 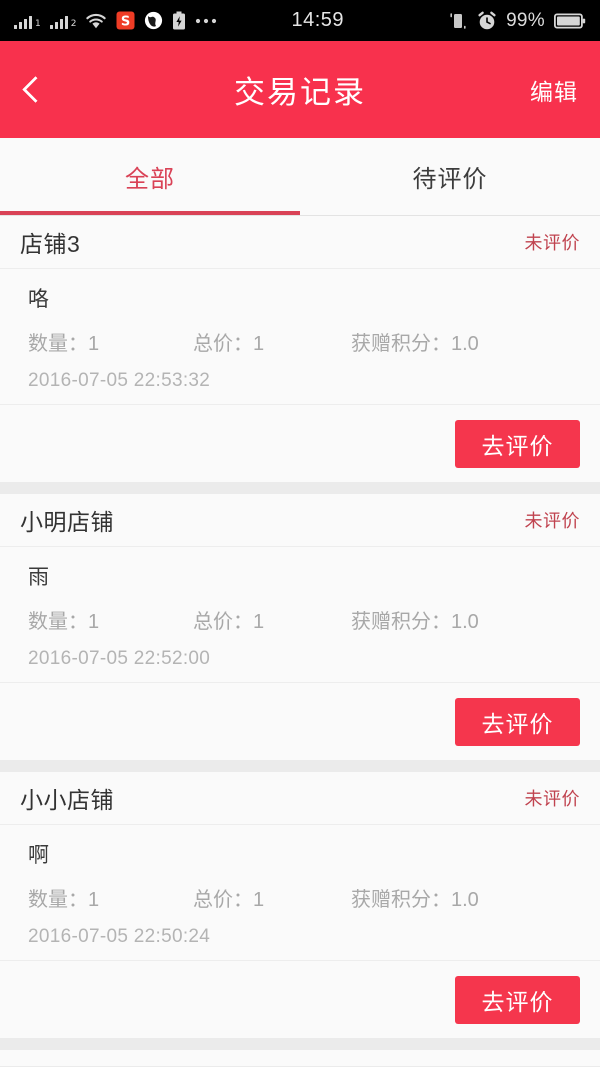 I want to click on svg-text: S, so click(x=125, y=22).